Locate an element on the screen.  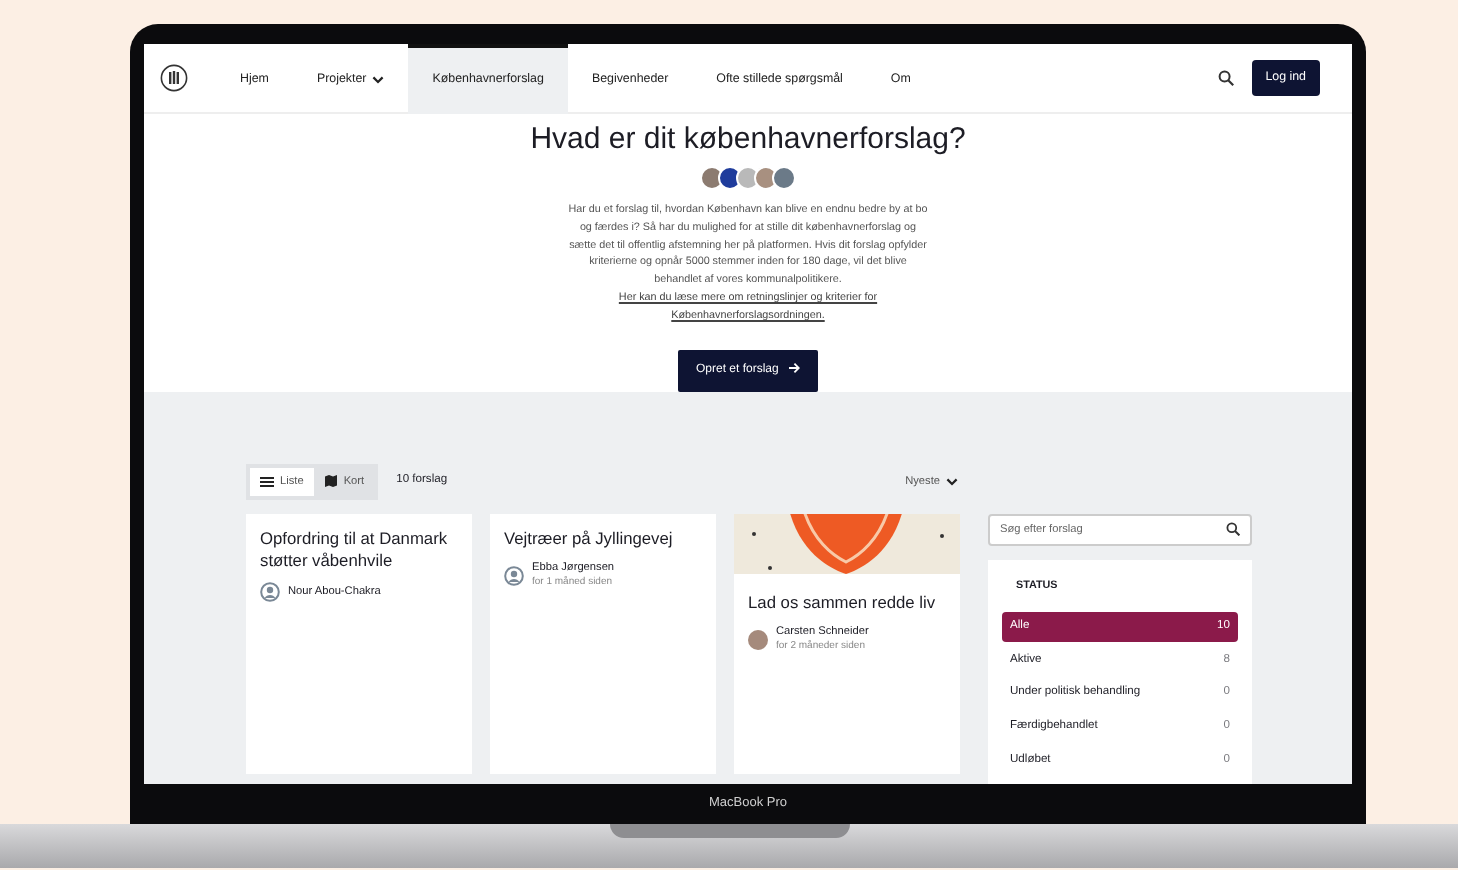
card-title: Vejtræer på Jyllingevej is located at coordinates (589, 538).